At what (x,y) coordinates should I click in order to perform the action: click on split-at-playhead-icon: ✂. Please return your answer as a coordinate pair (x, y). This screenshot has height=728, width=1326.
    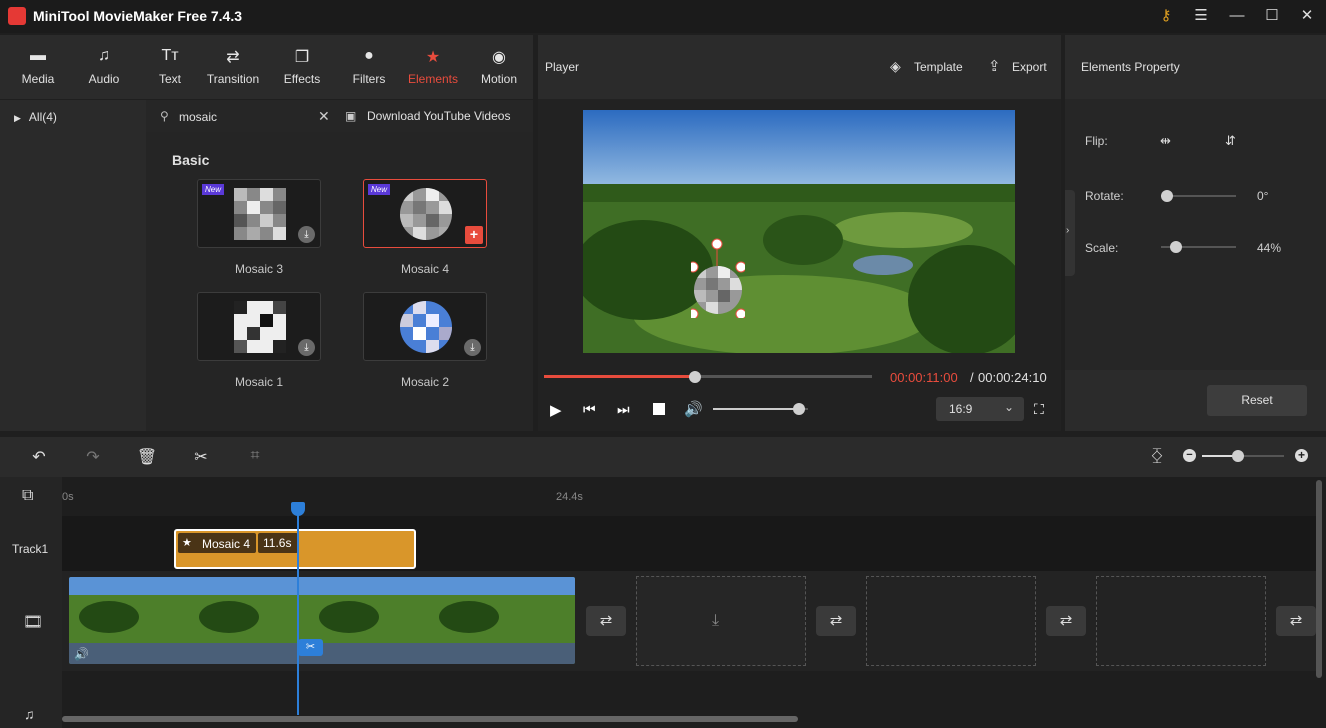
    Looking at the image, I should click on (310, 647).